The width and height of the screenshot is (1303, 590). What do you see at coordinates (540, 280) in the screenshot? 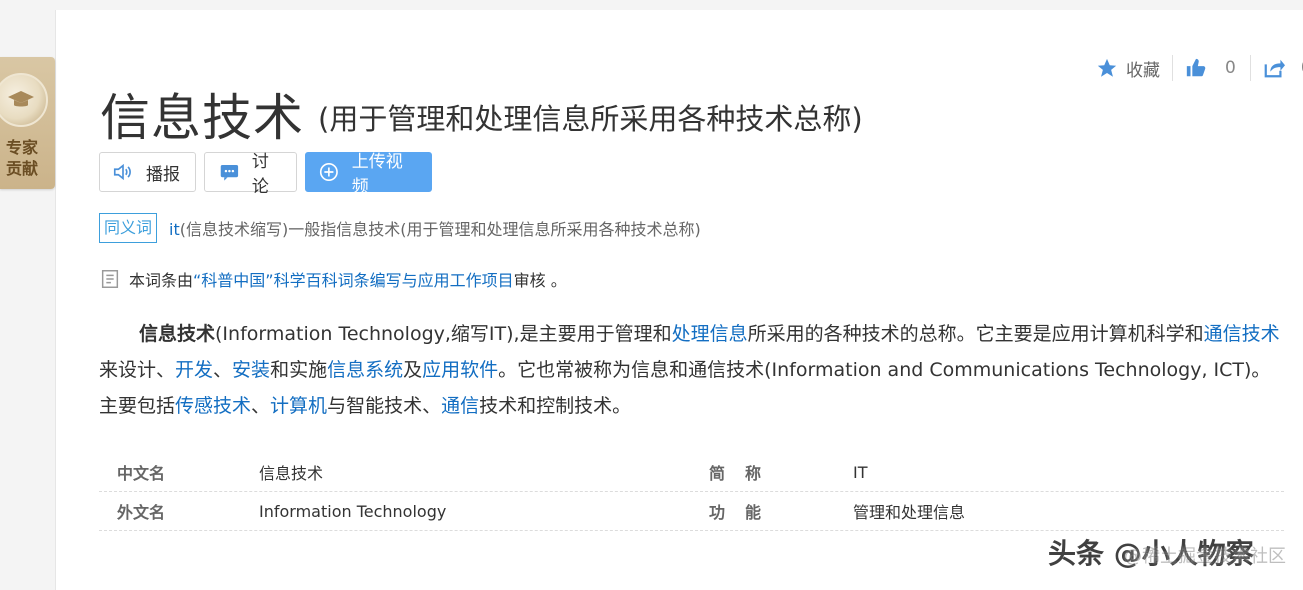
I see `review-suffix: 审核 。` at bounding box center [540, 280].